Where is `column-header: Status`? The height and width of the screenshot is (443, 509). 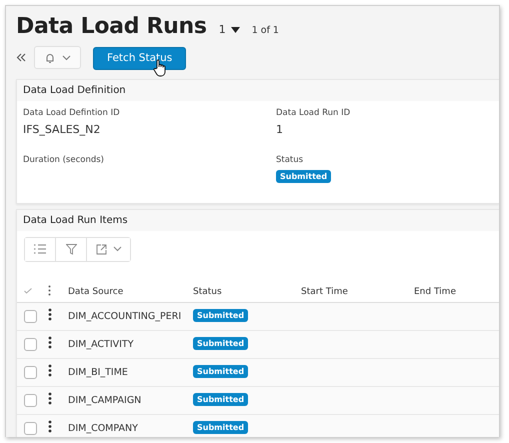 column-header: Status is located at coordinates (207, 291).